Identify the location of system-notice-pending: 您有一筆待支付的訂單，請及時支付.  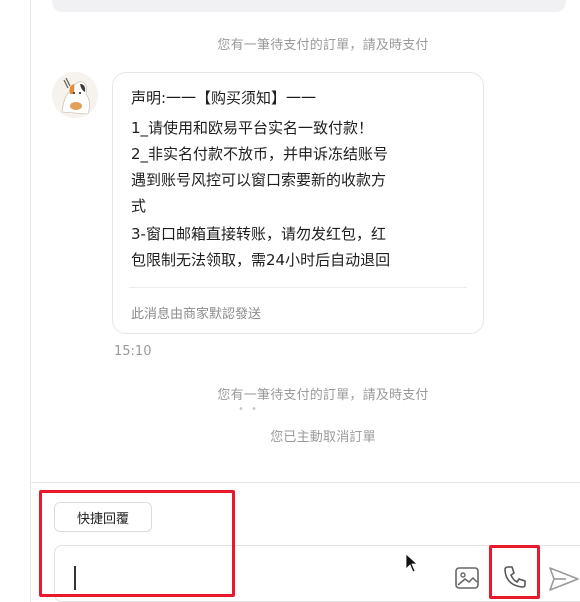
(323, 45).